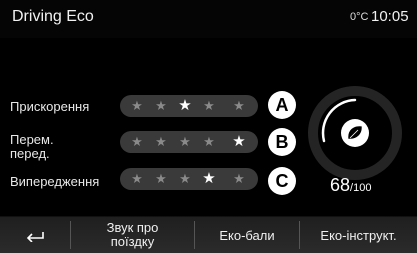 The width and height of the screenshot is (417, 253). What do you see at coordinates (132, 241) in the screenshot?
I see `tab-trip-sound-line2: поїздку` at bounding box center [132, 241].